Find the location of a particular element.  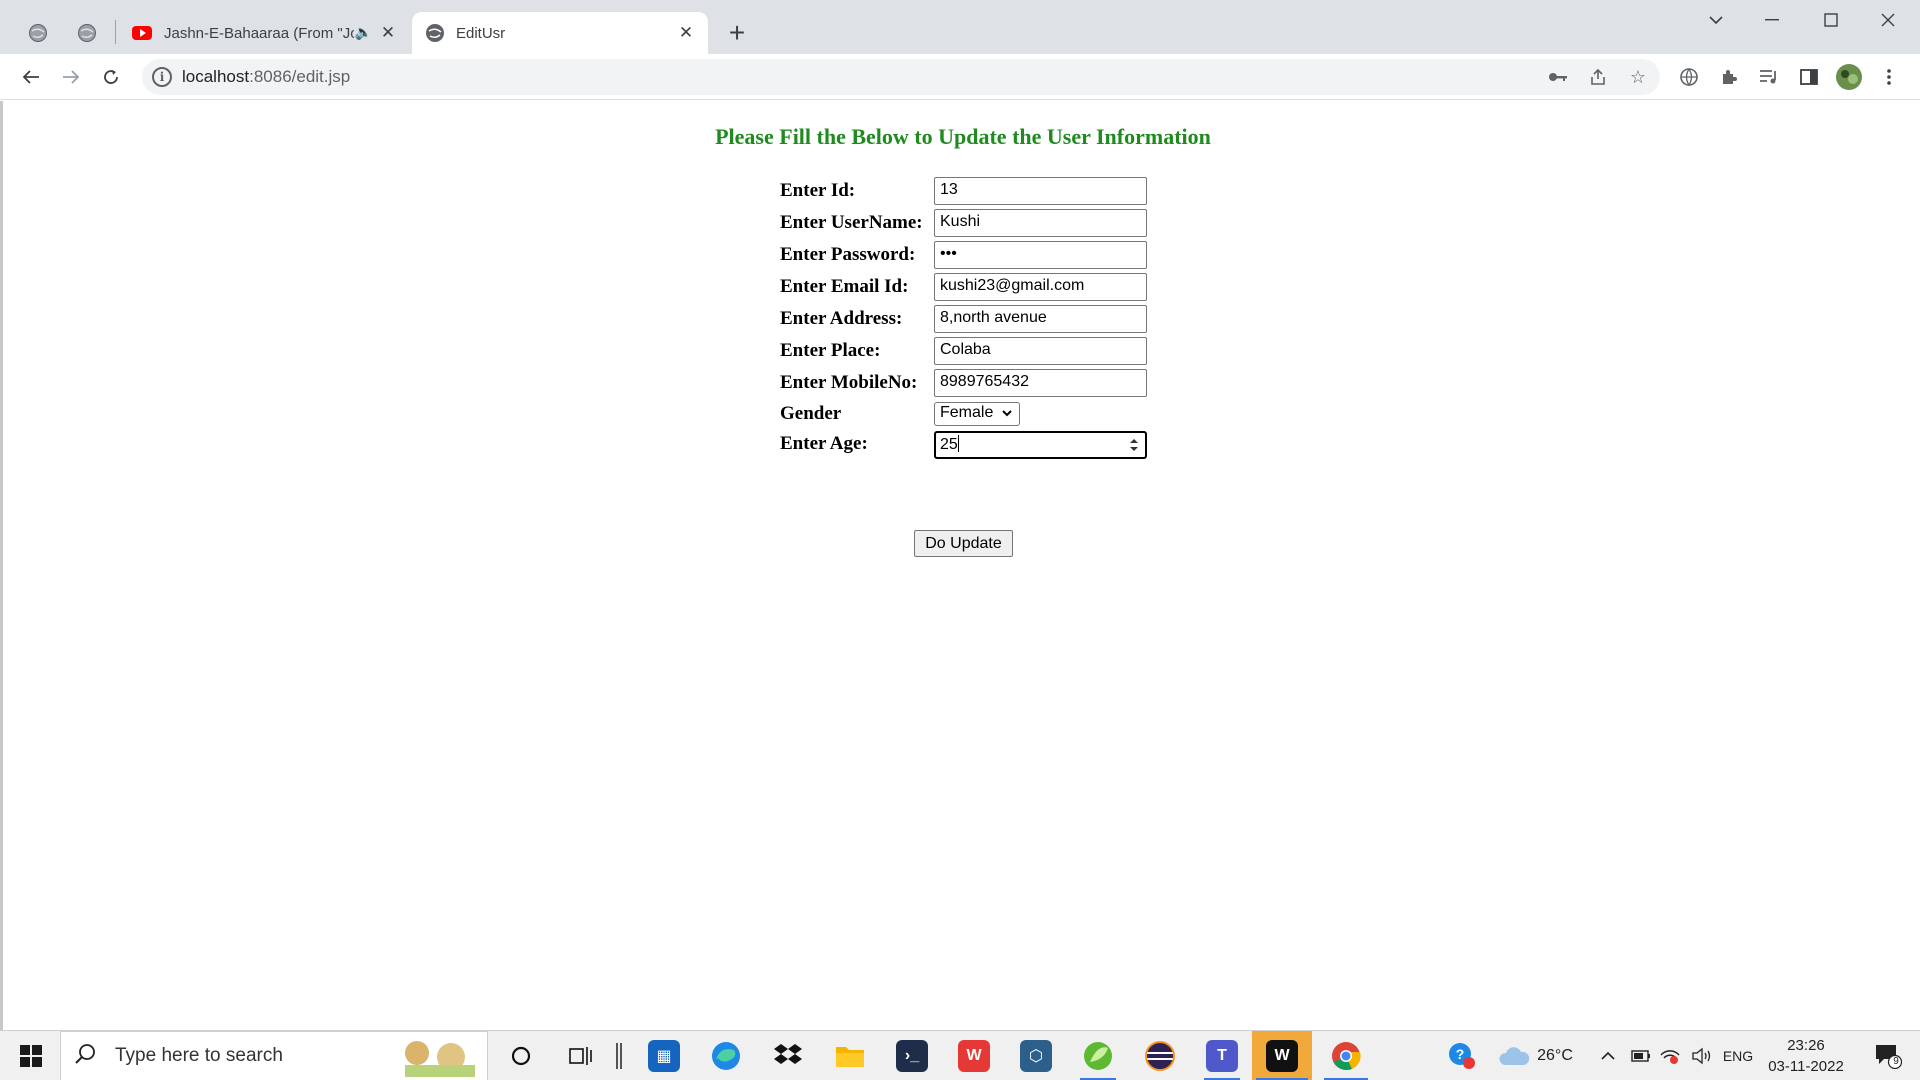

share-icon is located at coordinates (1598, 77).